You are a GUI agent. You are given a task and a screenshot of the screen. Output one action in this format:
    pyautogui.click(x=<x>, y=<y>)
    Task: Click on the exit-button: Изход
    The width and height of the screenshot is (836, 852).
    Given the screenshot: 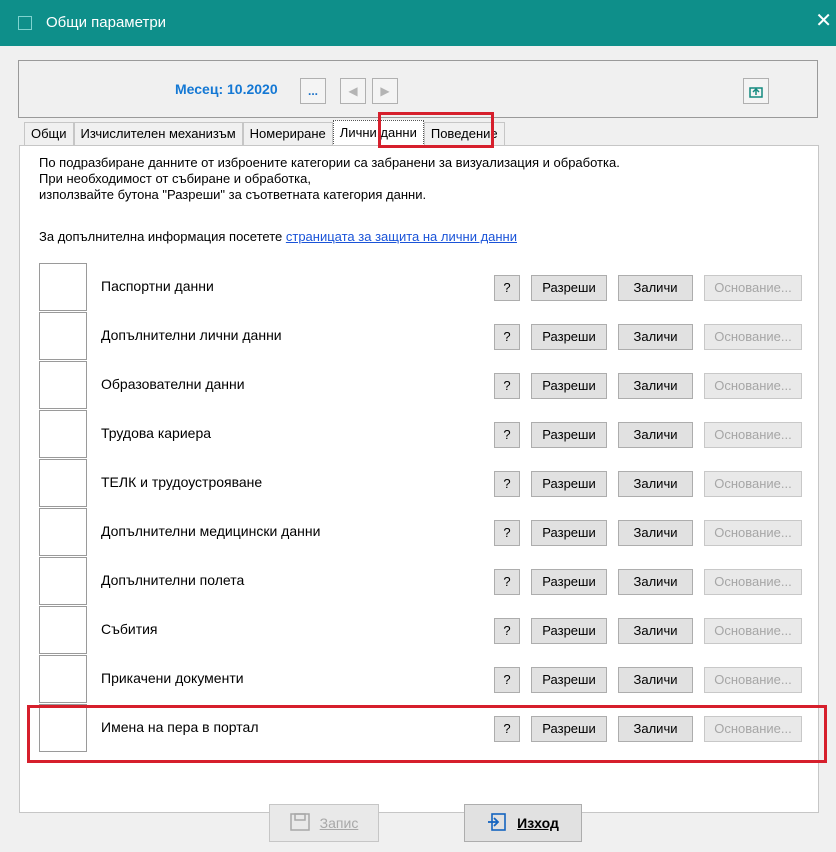 What is the action you would take?
    pyautogui.click(x=523, y=823)
    